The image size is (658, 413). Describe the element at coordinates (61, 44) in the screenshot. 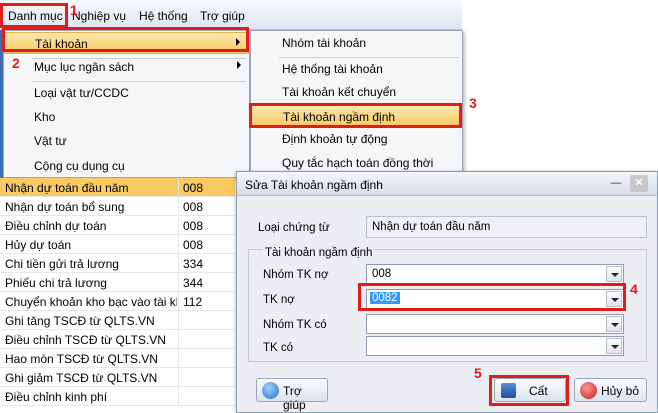

I see `menu-item-label: Tài khoản` at that location.